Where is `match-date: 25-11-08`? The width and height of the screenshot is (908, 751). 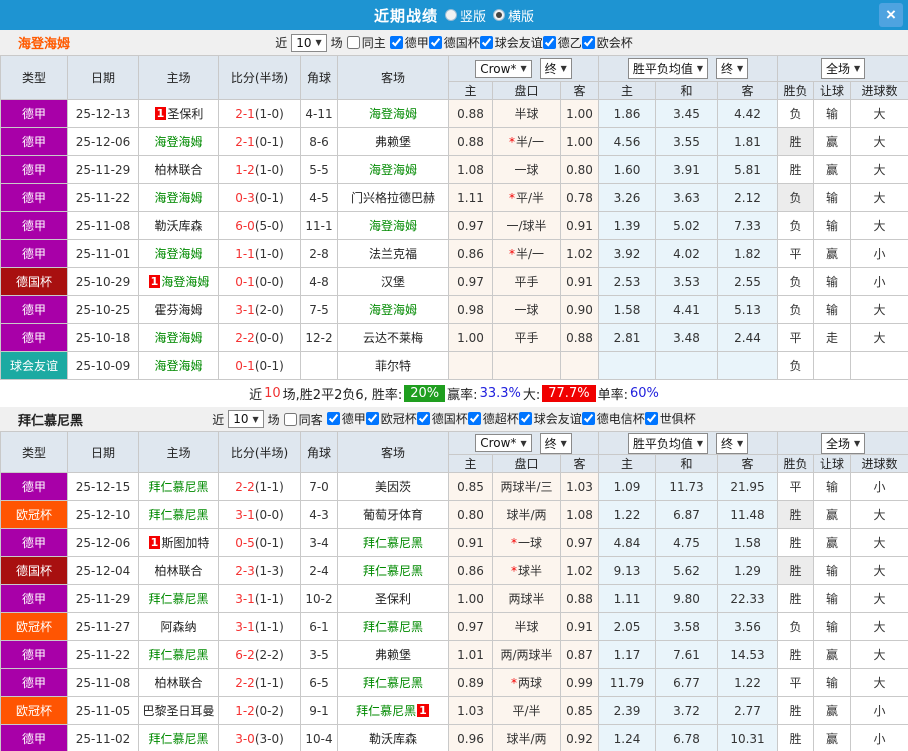 match-date: 25-11-08 is located at coordinates (103, 682).